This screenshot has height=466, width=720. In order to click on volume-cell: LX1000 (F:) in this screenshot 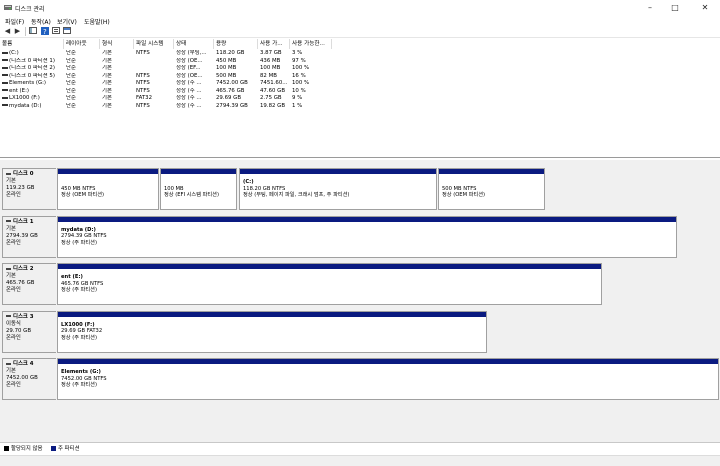, I will do `click(32, 99)`.